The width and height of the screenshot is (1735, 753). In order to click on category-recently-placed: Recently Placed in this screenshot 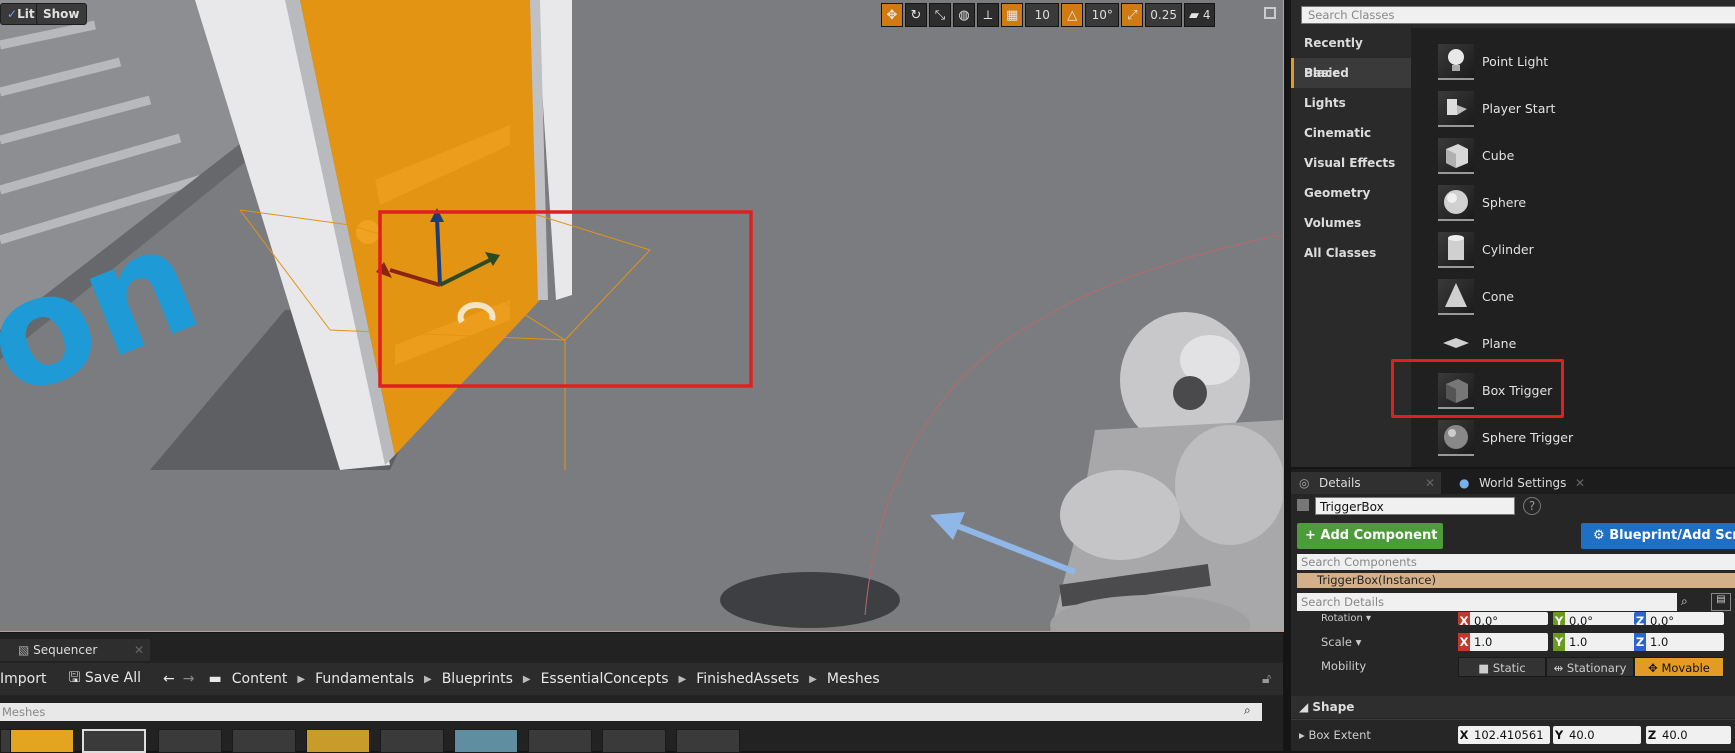, I will do `click(1351, 54)`.